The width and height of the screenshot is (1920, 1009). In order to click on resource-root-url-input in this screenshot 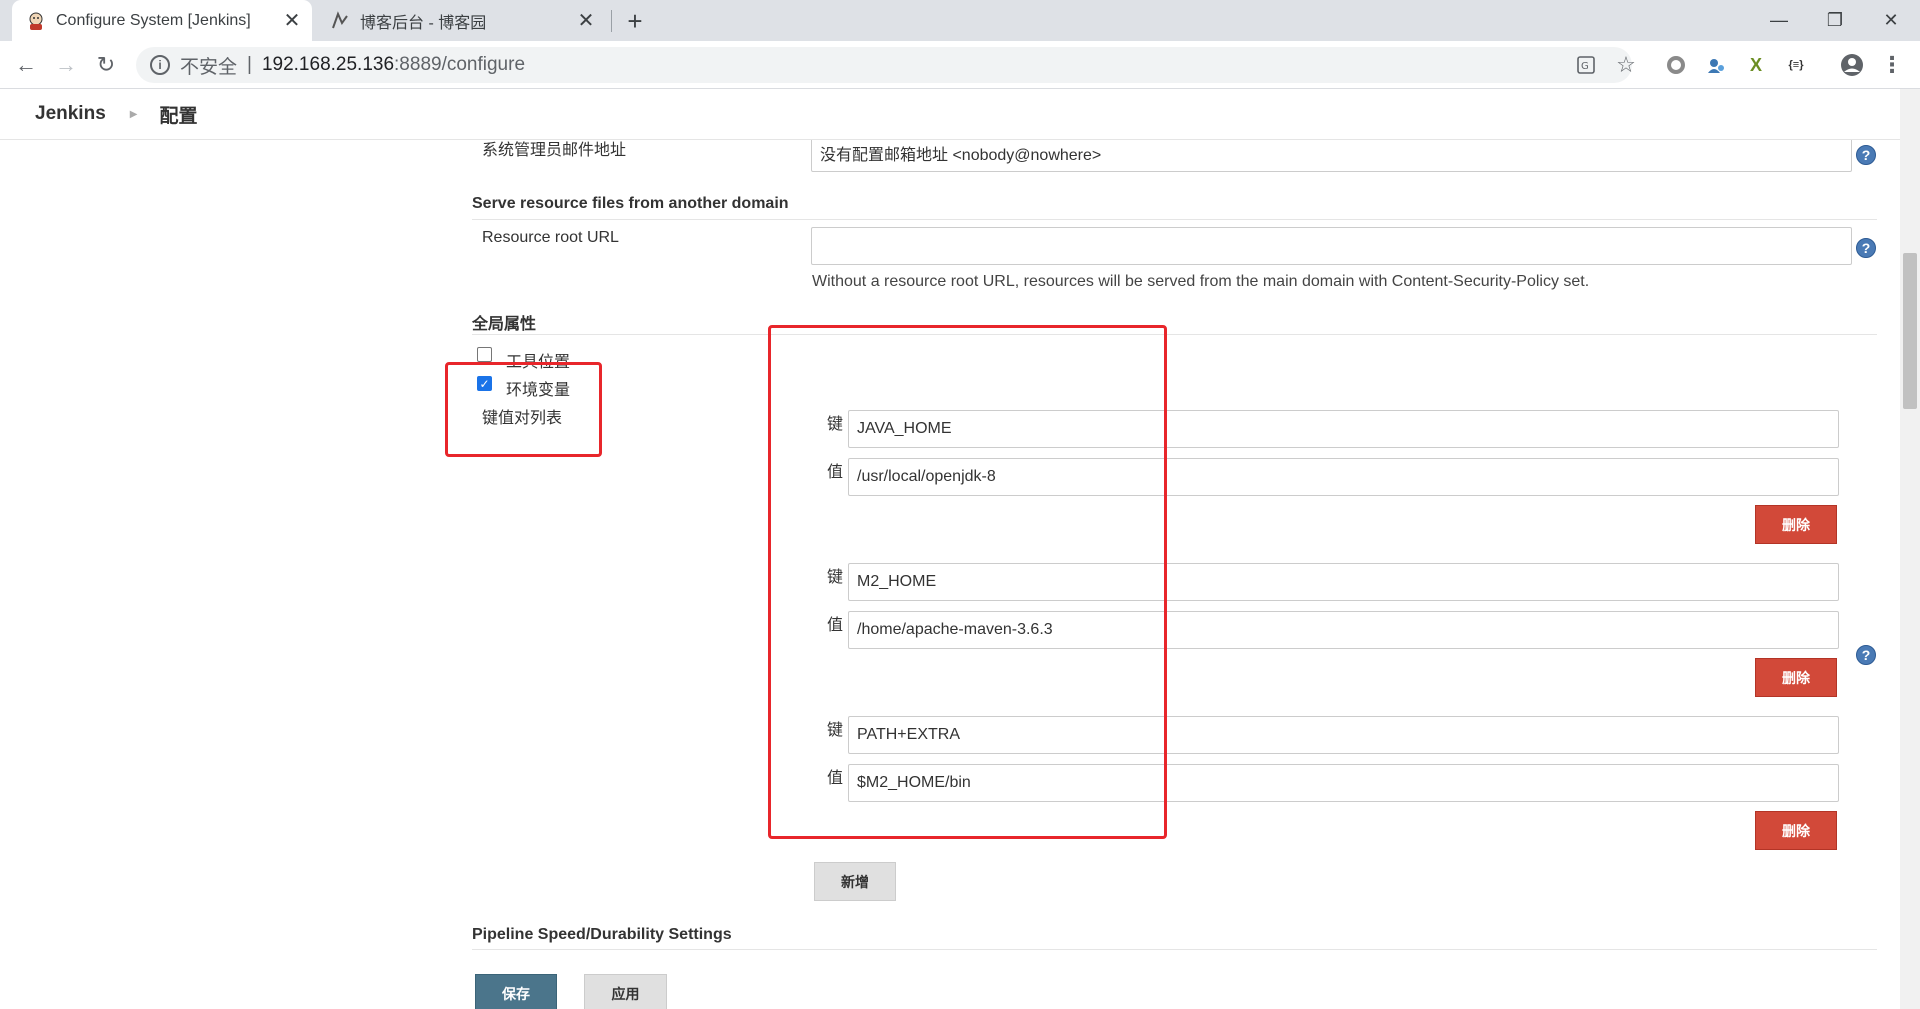, I will do `click(1331, 246)`.